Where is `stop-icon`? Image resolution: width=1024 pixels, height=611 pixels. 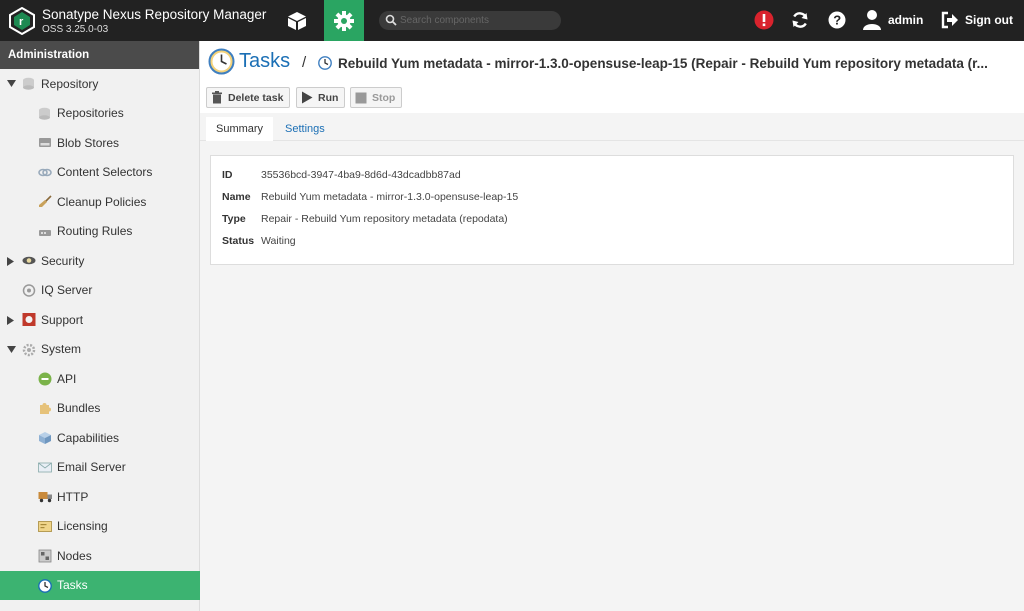 stop-icon is located at coordinates (361, 97).